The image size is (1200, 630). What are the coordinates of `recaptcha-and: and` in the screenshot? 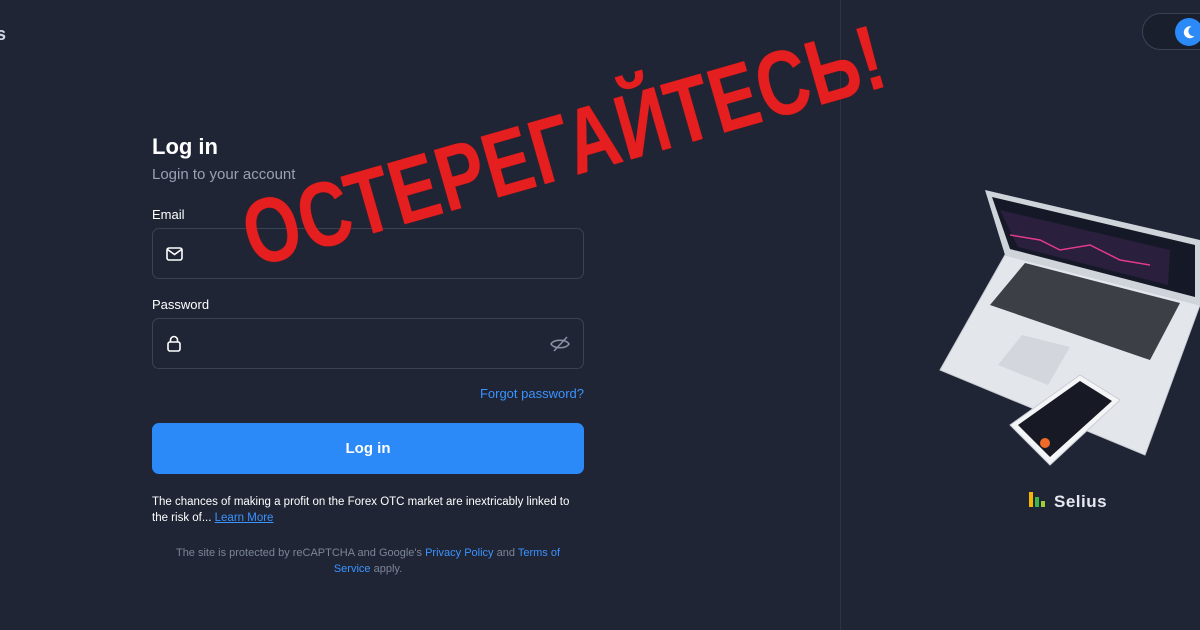 It's located at (505, 553).